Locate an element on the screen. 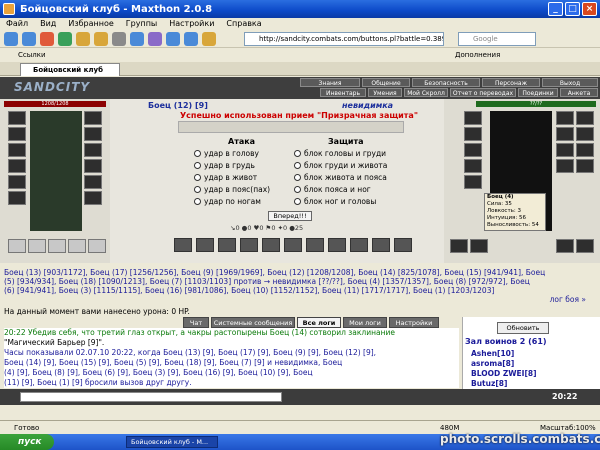 The image size is (600, 450). undo-icon is located at coordinates (137, 39).